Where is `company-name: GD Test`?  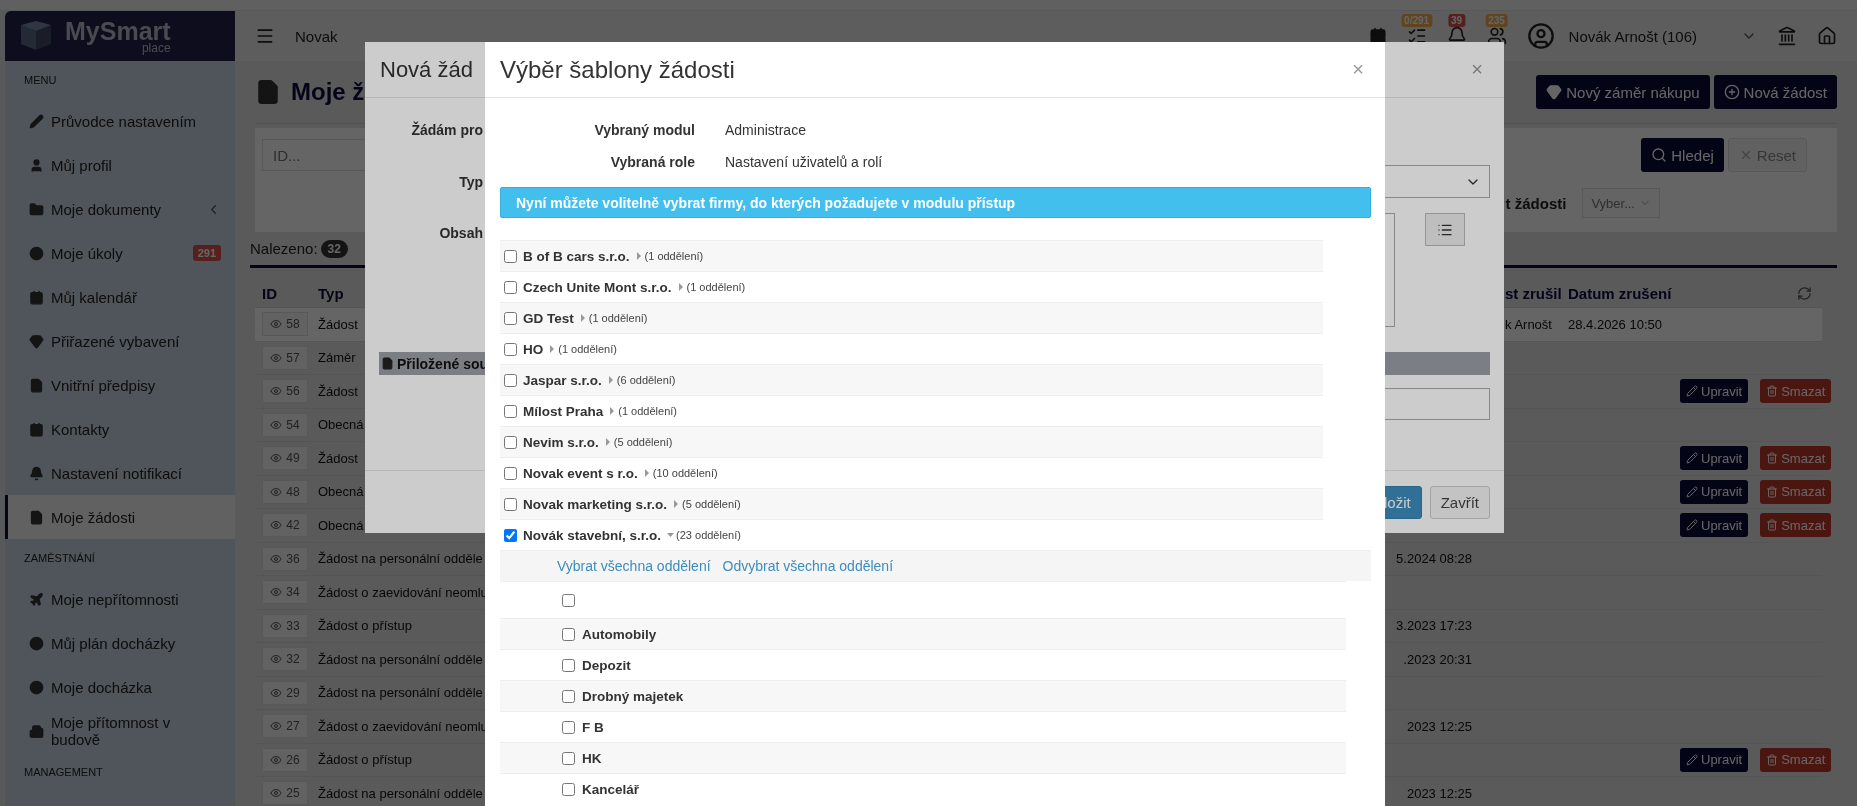 company-name: GD Test is located at coordinates (548, 318).